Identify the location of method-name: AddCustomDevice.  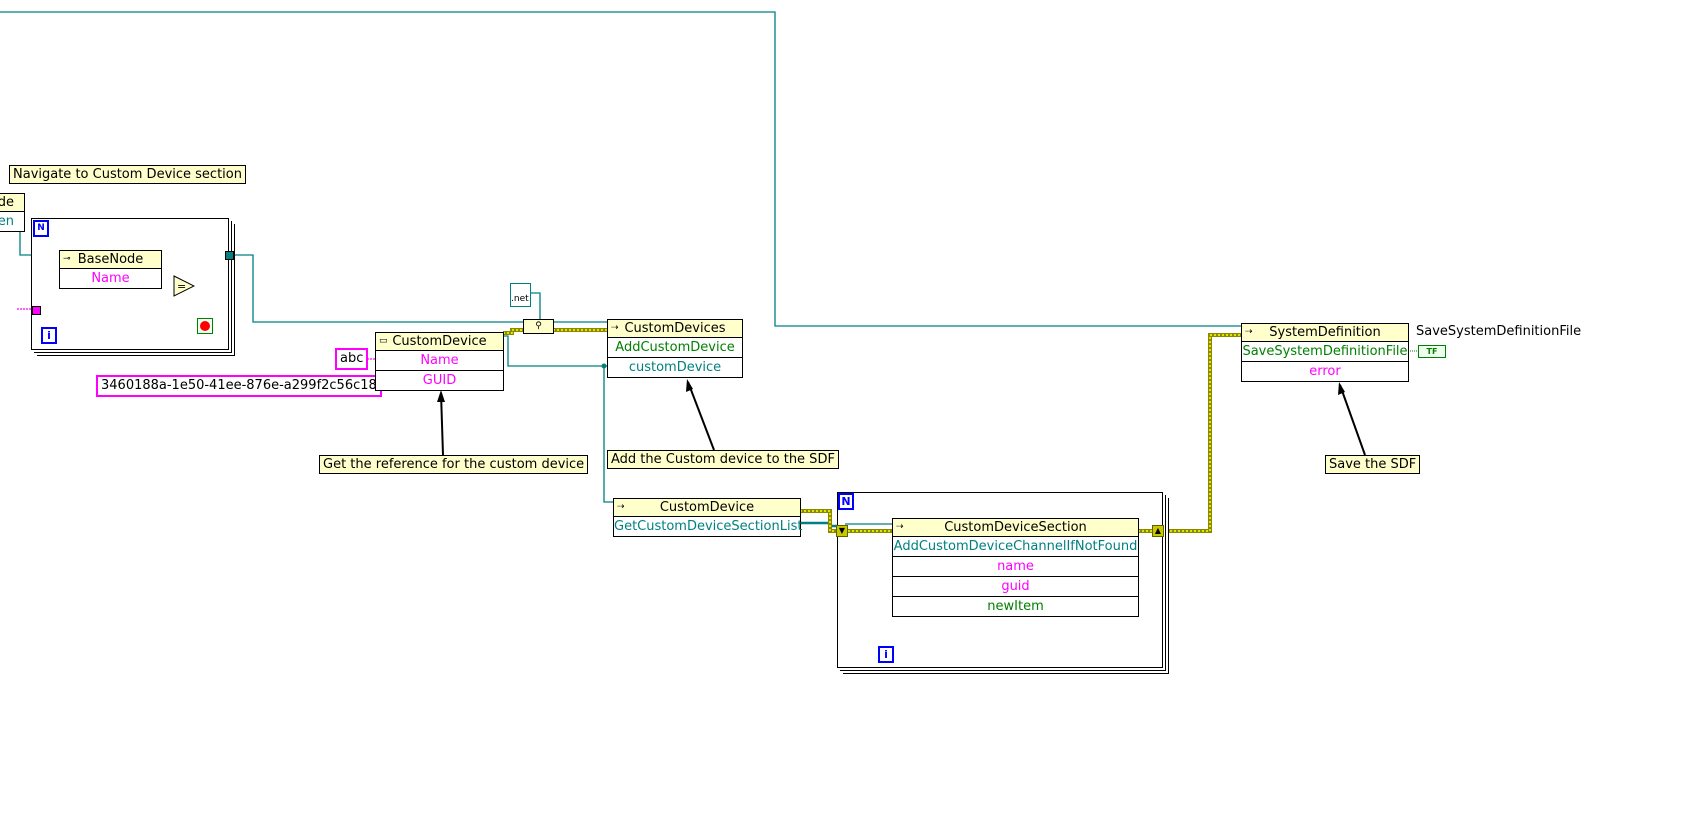
(675, 348).